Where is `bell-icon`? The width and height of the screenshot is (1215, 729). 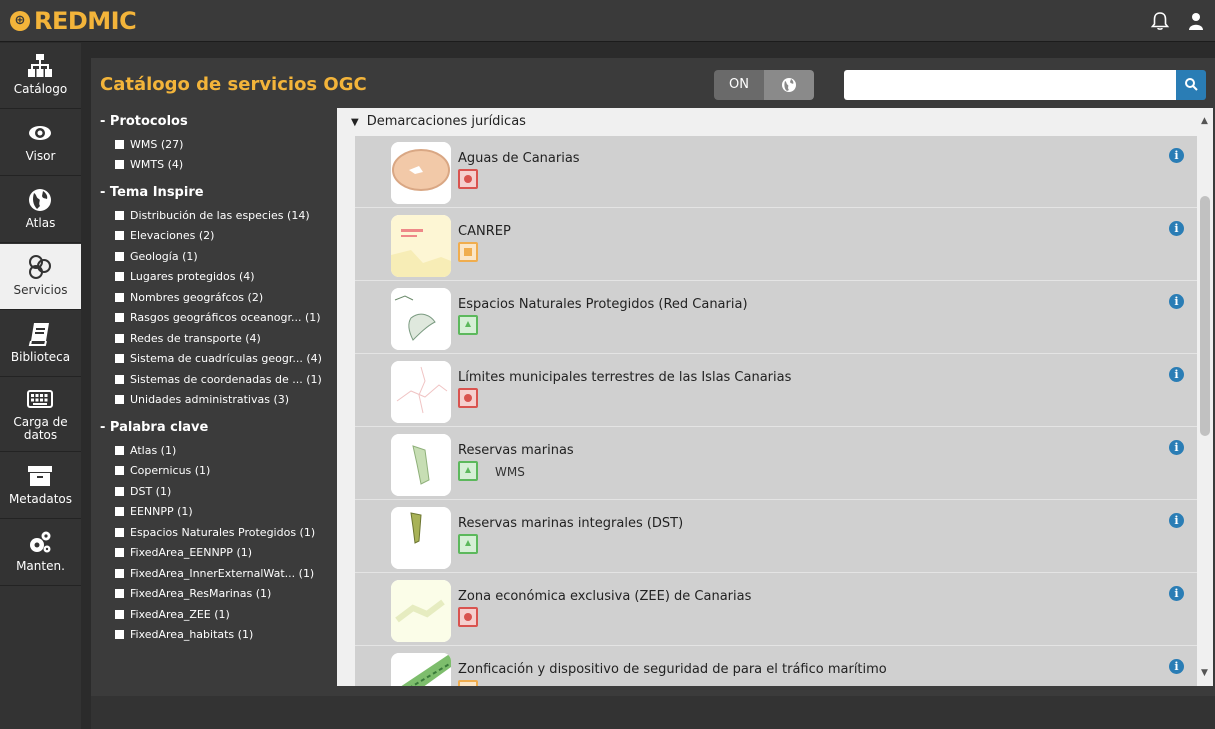 bell-icon is located at coordinates (1160, 21).